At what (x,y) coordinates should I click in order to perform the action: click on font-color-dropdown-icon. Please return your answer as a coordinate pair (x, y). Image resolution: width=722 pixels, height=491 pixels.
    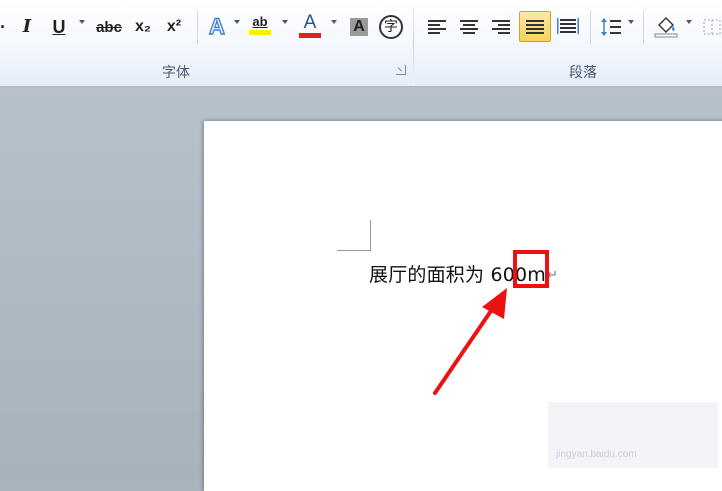
    Looking at the image, I should click on (334, 22).